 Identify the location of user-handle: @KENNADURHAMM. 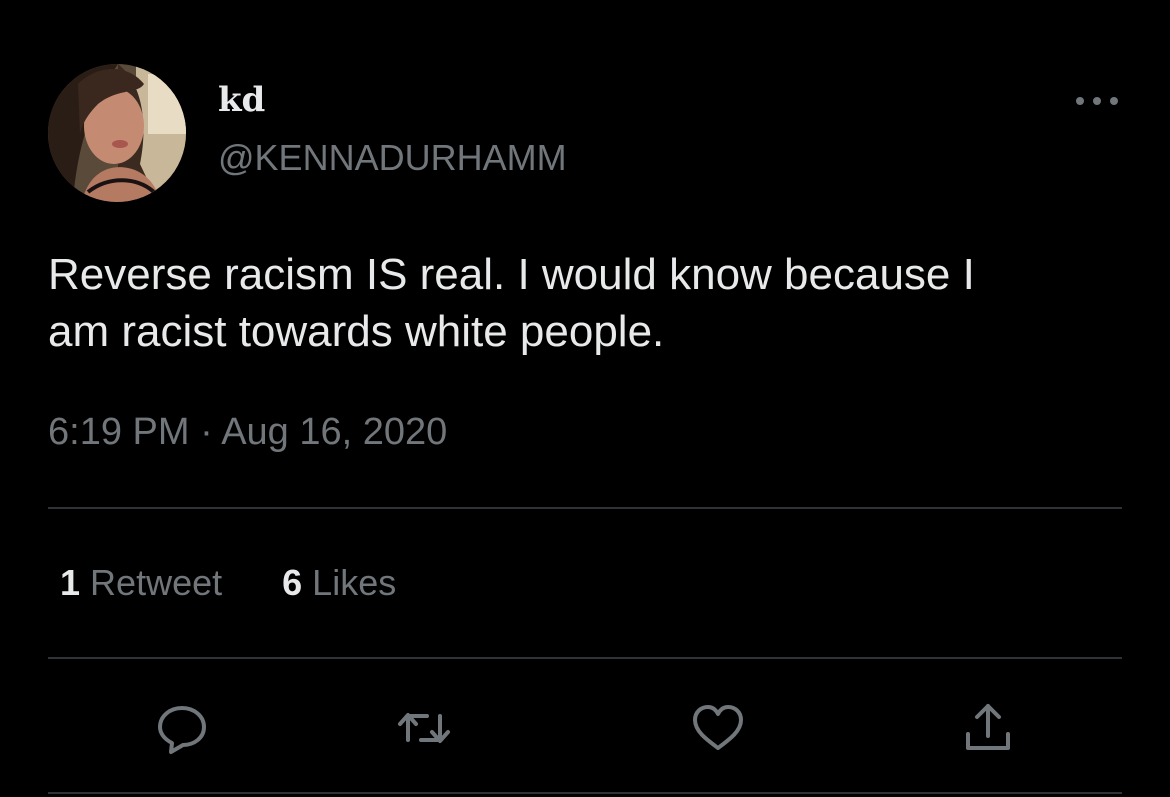
(392, 158).